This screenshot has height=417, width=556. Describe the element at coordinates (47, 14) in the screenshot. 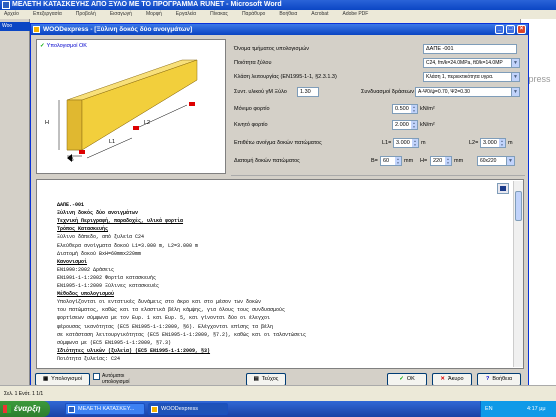

I see `menu-item: Επεξεργασία` at that location.